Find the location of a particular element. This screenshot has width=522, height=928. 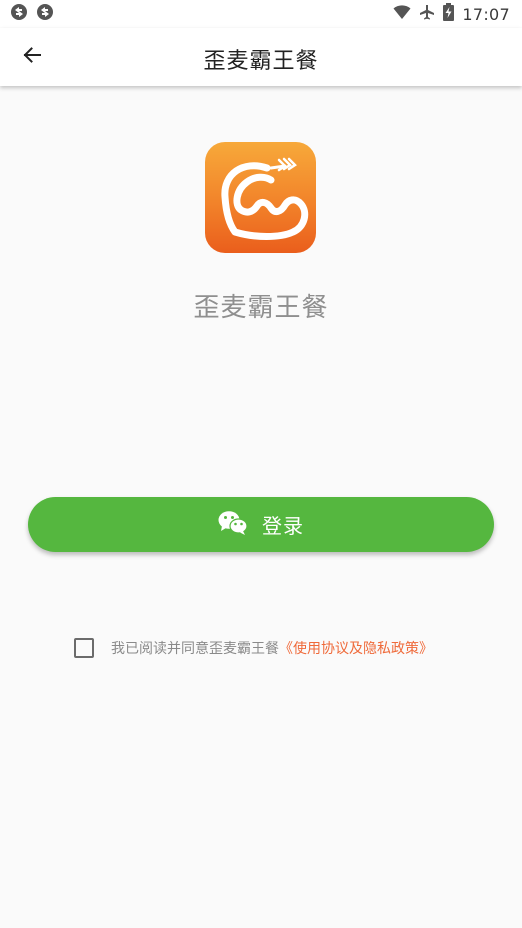

status-right: 17:07 is located at coordinates (451, 14).